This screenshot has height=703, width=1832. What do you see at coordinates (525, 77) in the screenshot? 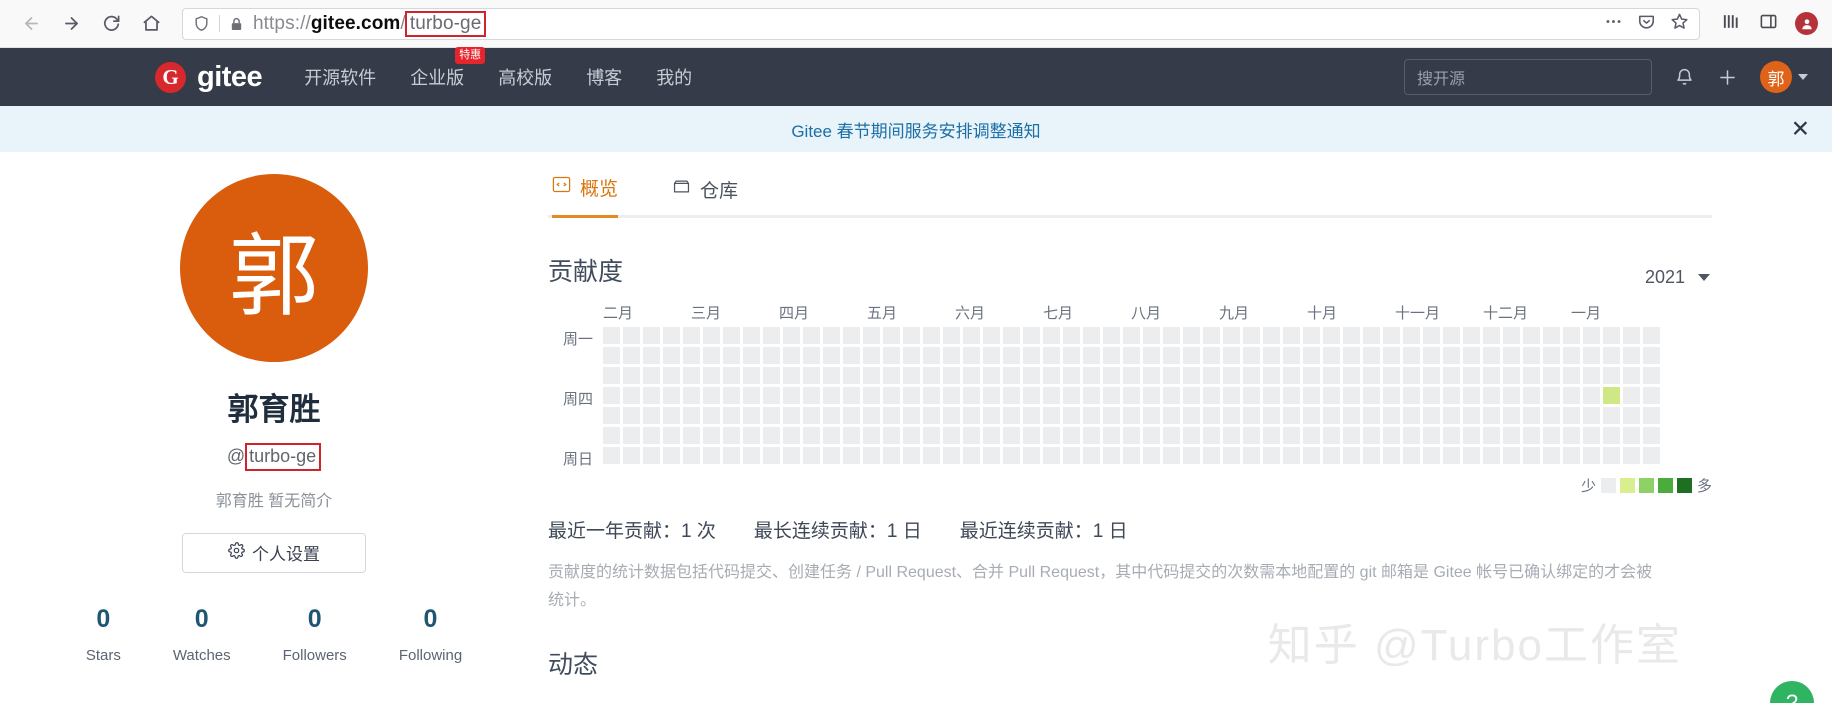
I see `nav-link-education: 高校版` at bounding box center [525, 77].